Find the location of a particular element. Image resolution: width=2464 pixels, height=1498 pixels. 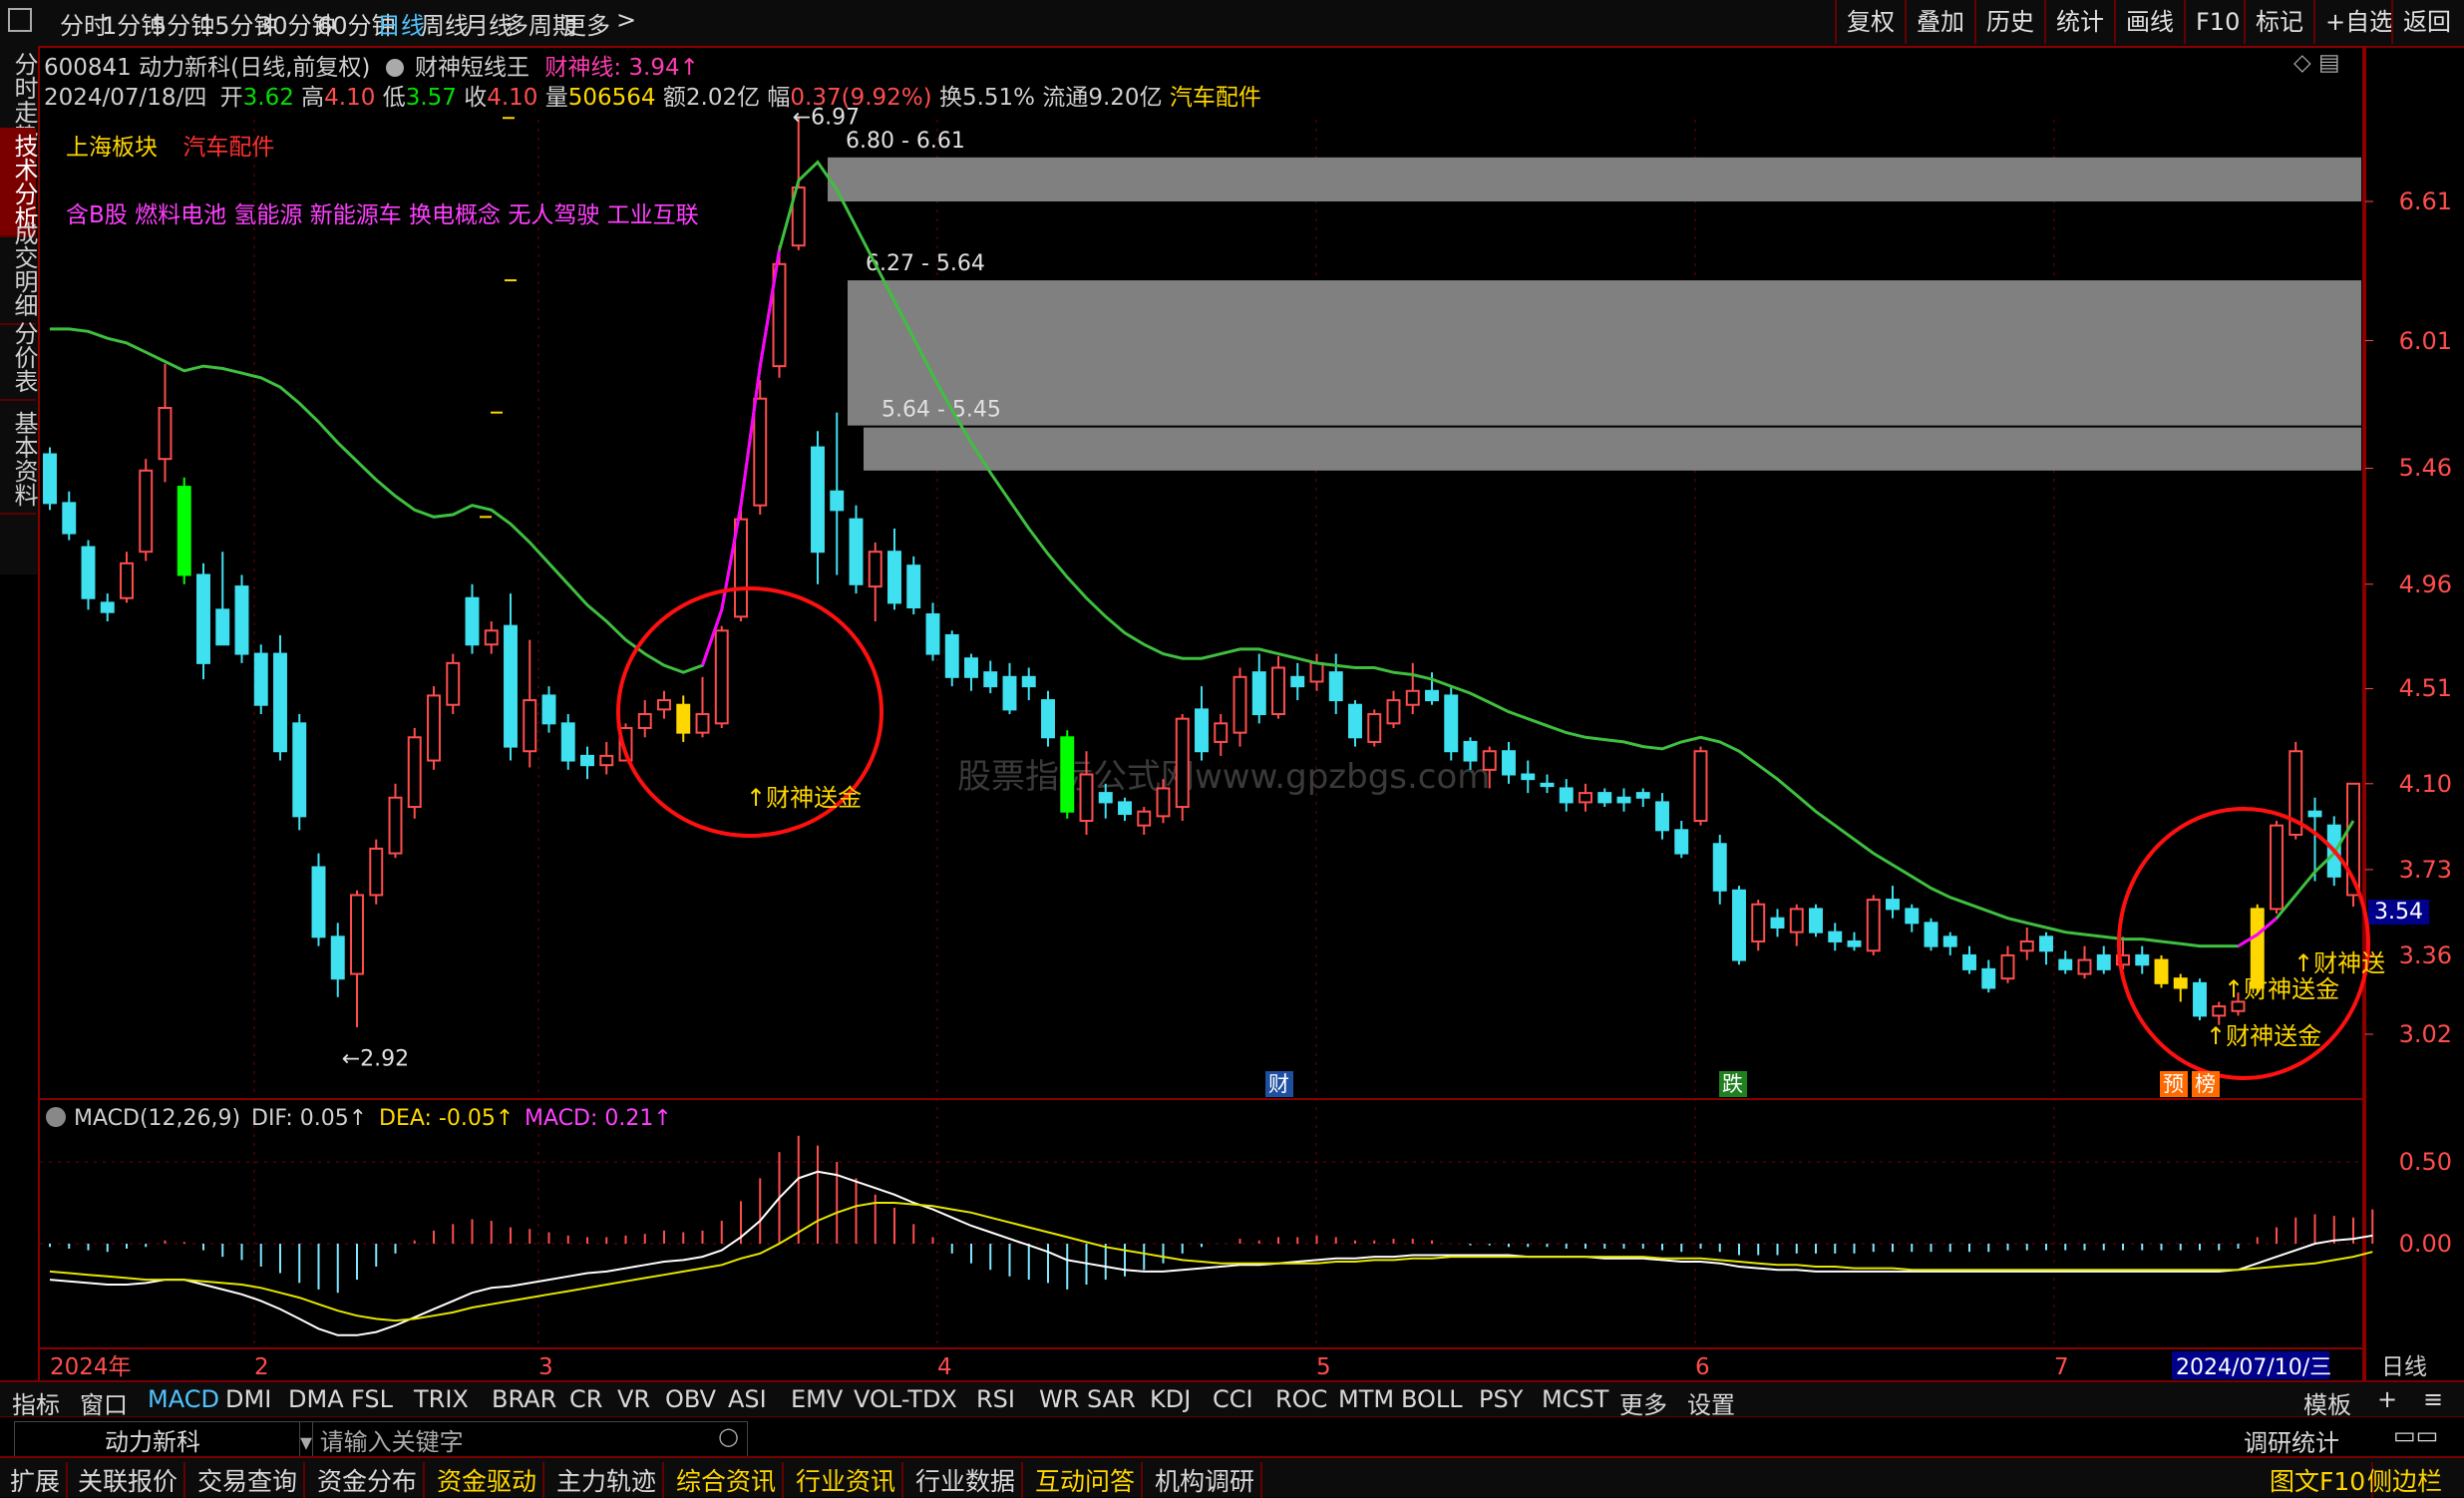

f10-button: 图文F10 is located at coordinates (2319, 1480).